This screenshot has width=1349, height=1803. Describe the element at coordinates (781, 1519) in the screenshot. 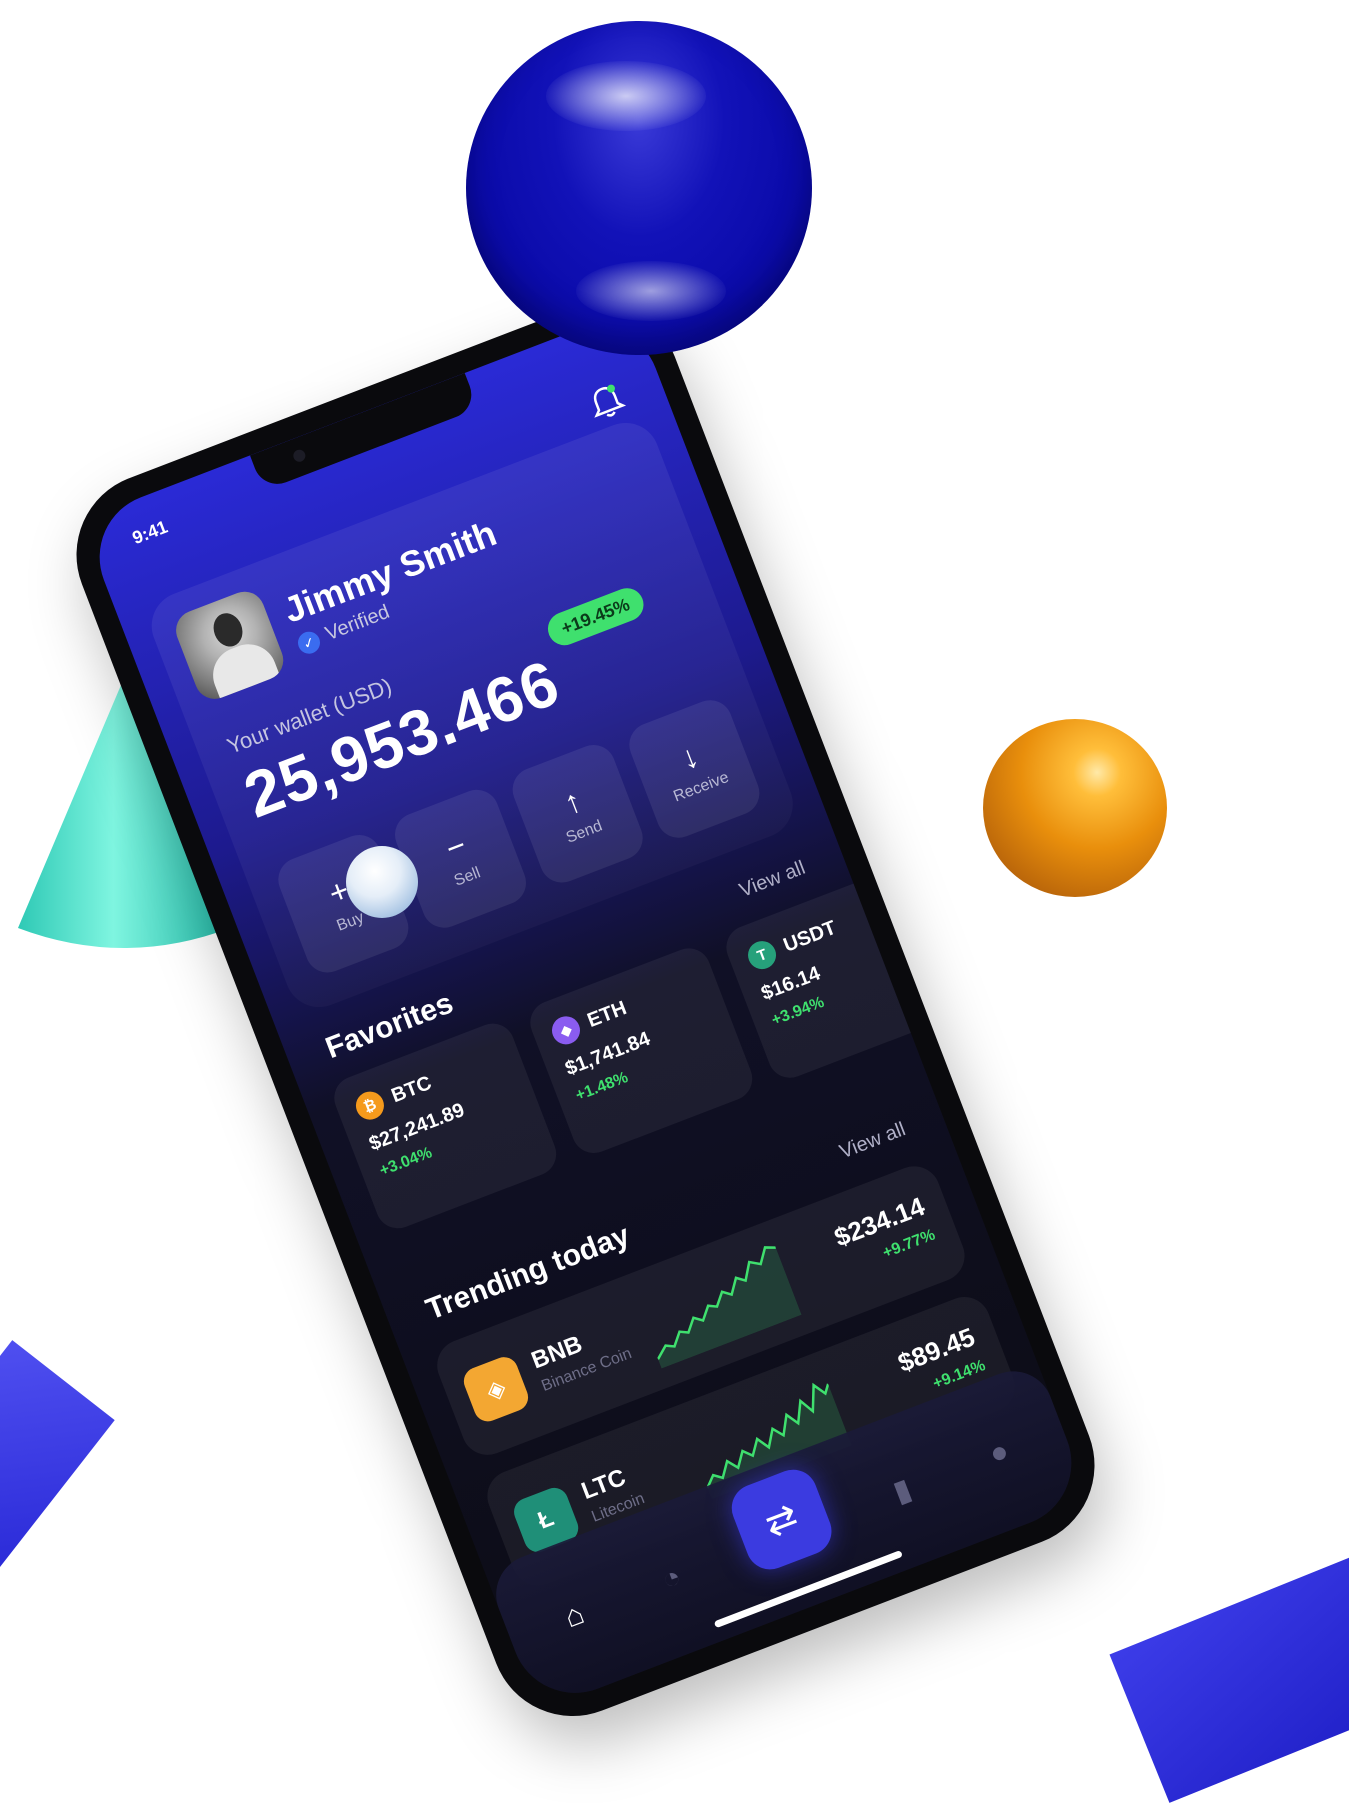

I see `swap-icon: ⇄` at that location.